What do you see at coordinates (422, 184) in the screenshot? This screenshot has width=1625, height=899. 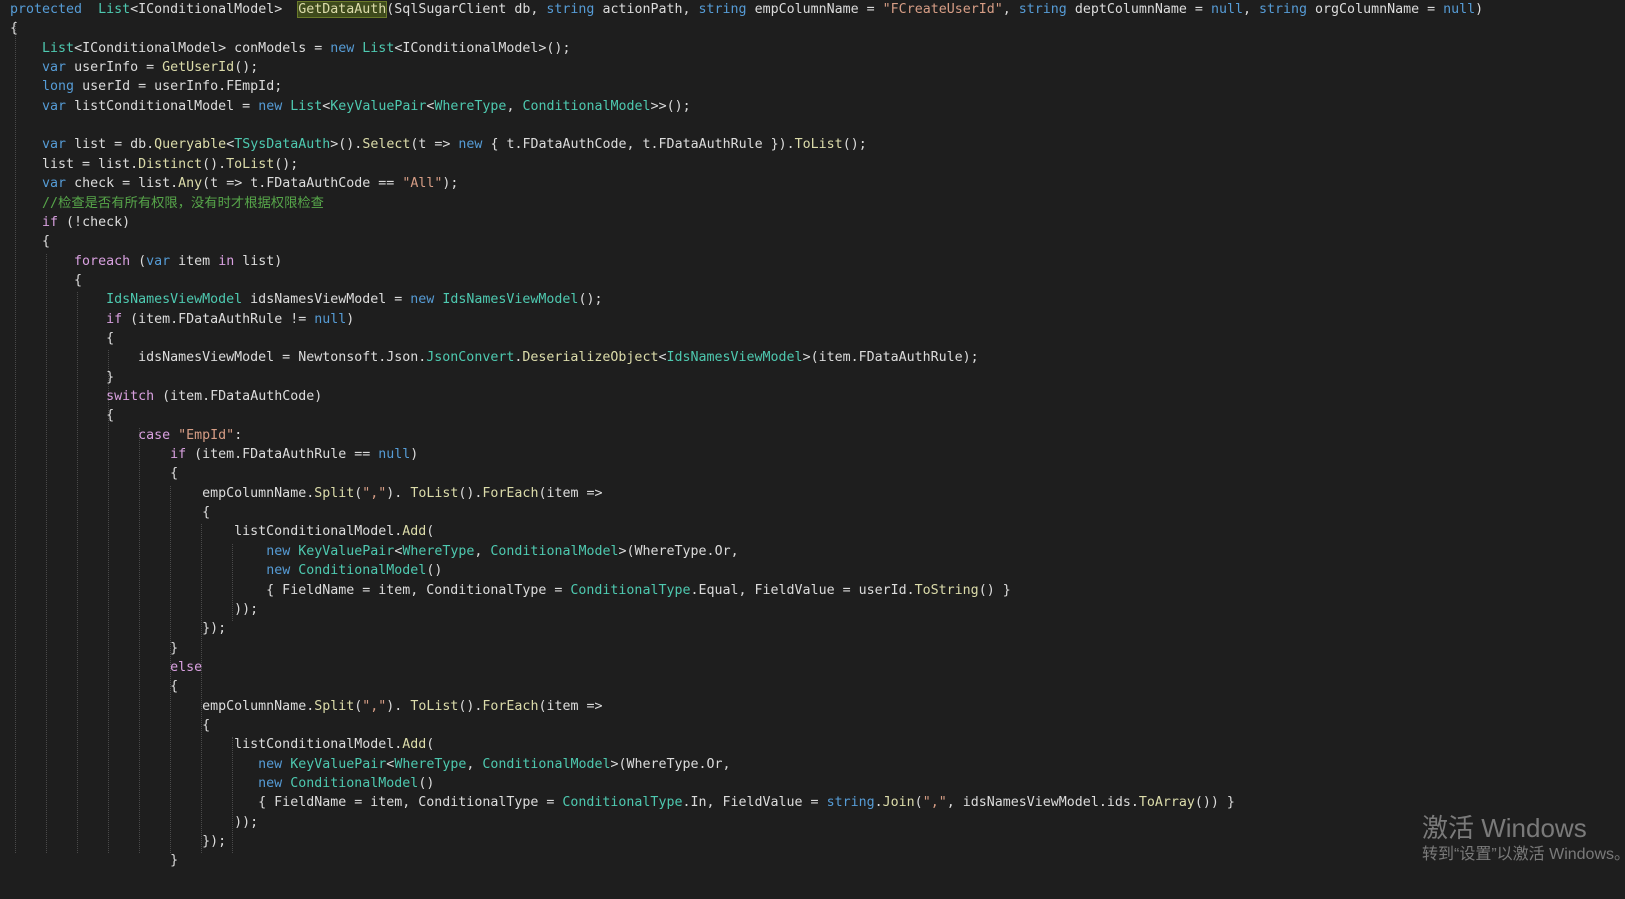 I see `code-token: "All"` at bounding box center [422, 184].